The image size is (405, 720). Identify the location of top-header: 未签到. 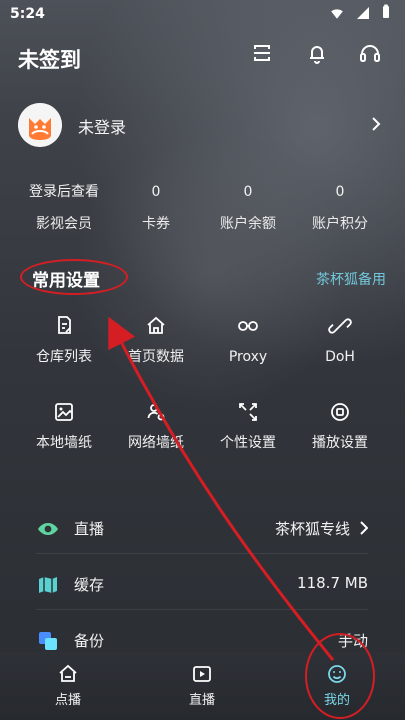
(202, 56).